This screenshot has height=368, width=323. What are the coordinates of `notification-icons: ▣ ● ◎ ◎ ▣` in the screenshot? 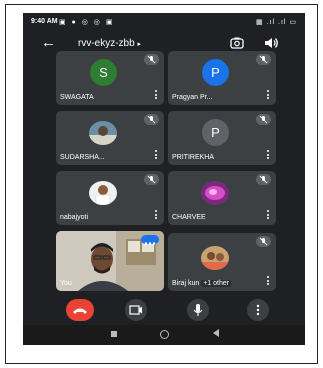 It's located at (87, 22).